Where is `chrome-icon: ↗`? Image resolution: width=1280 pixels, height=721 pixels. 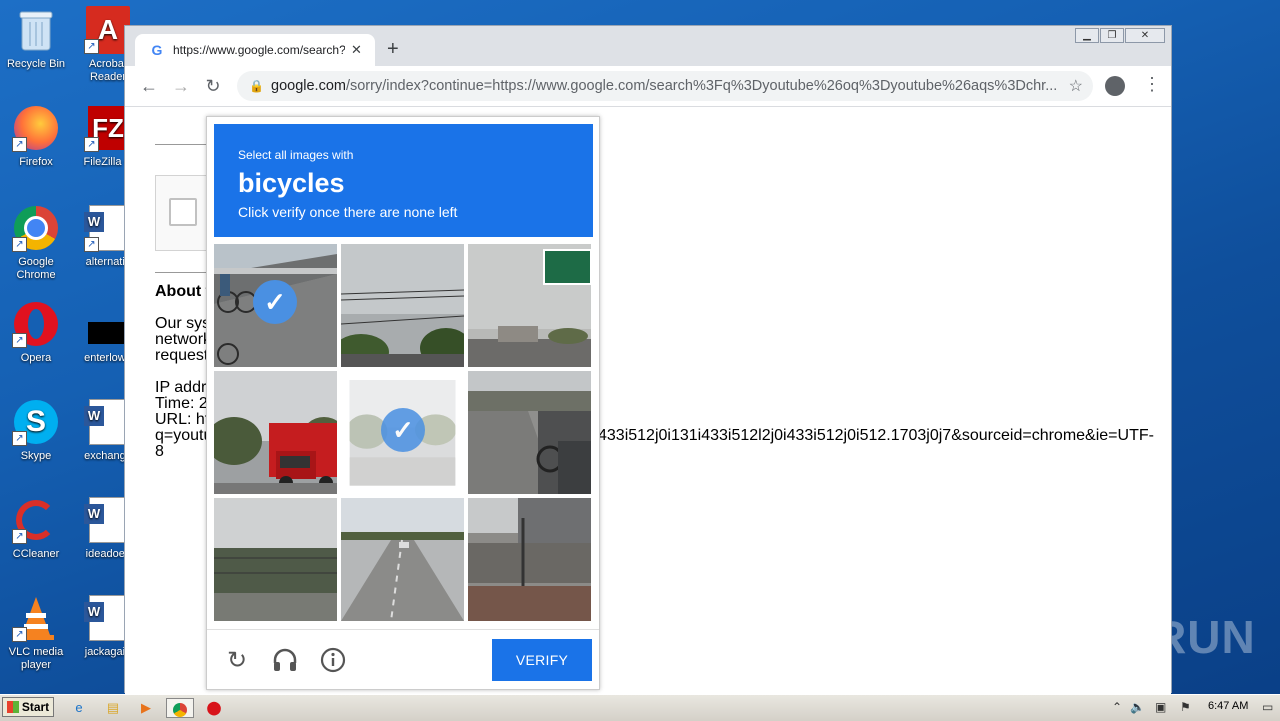 chrome-icon: ↗ is located at coordinates (36, 228).